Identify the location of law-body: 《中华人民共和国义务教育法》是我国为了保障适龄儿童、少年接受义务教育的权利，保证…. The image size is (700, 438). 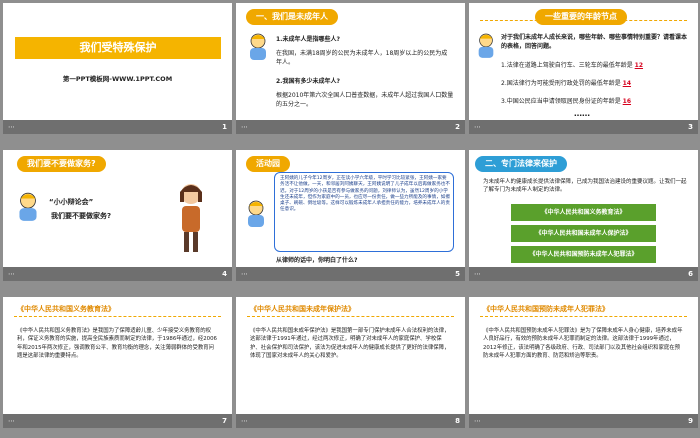
(117, 344).